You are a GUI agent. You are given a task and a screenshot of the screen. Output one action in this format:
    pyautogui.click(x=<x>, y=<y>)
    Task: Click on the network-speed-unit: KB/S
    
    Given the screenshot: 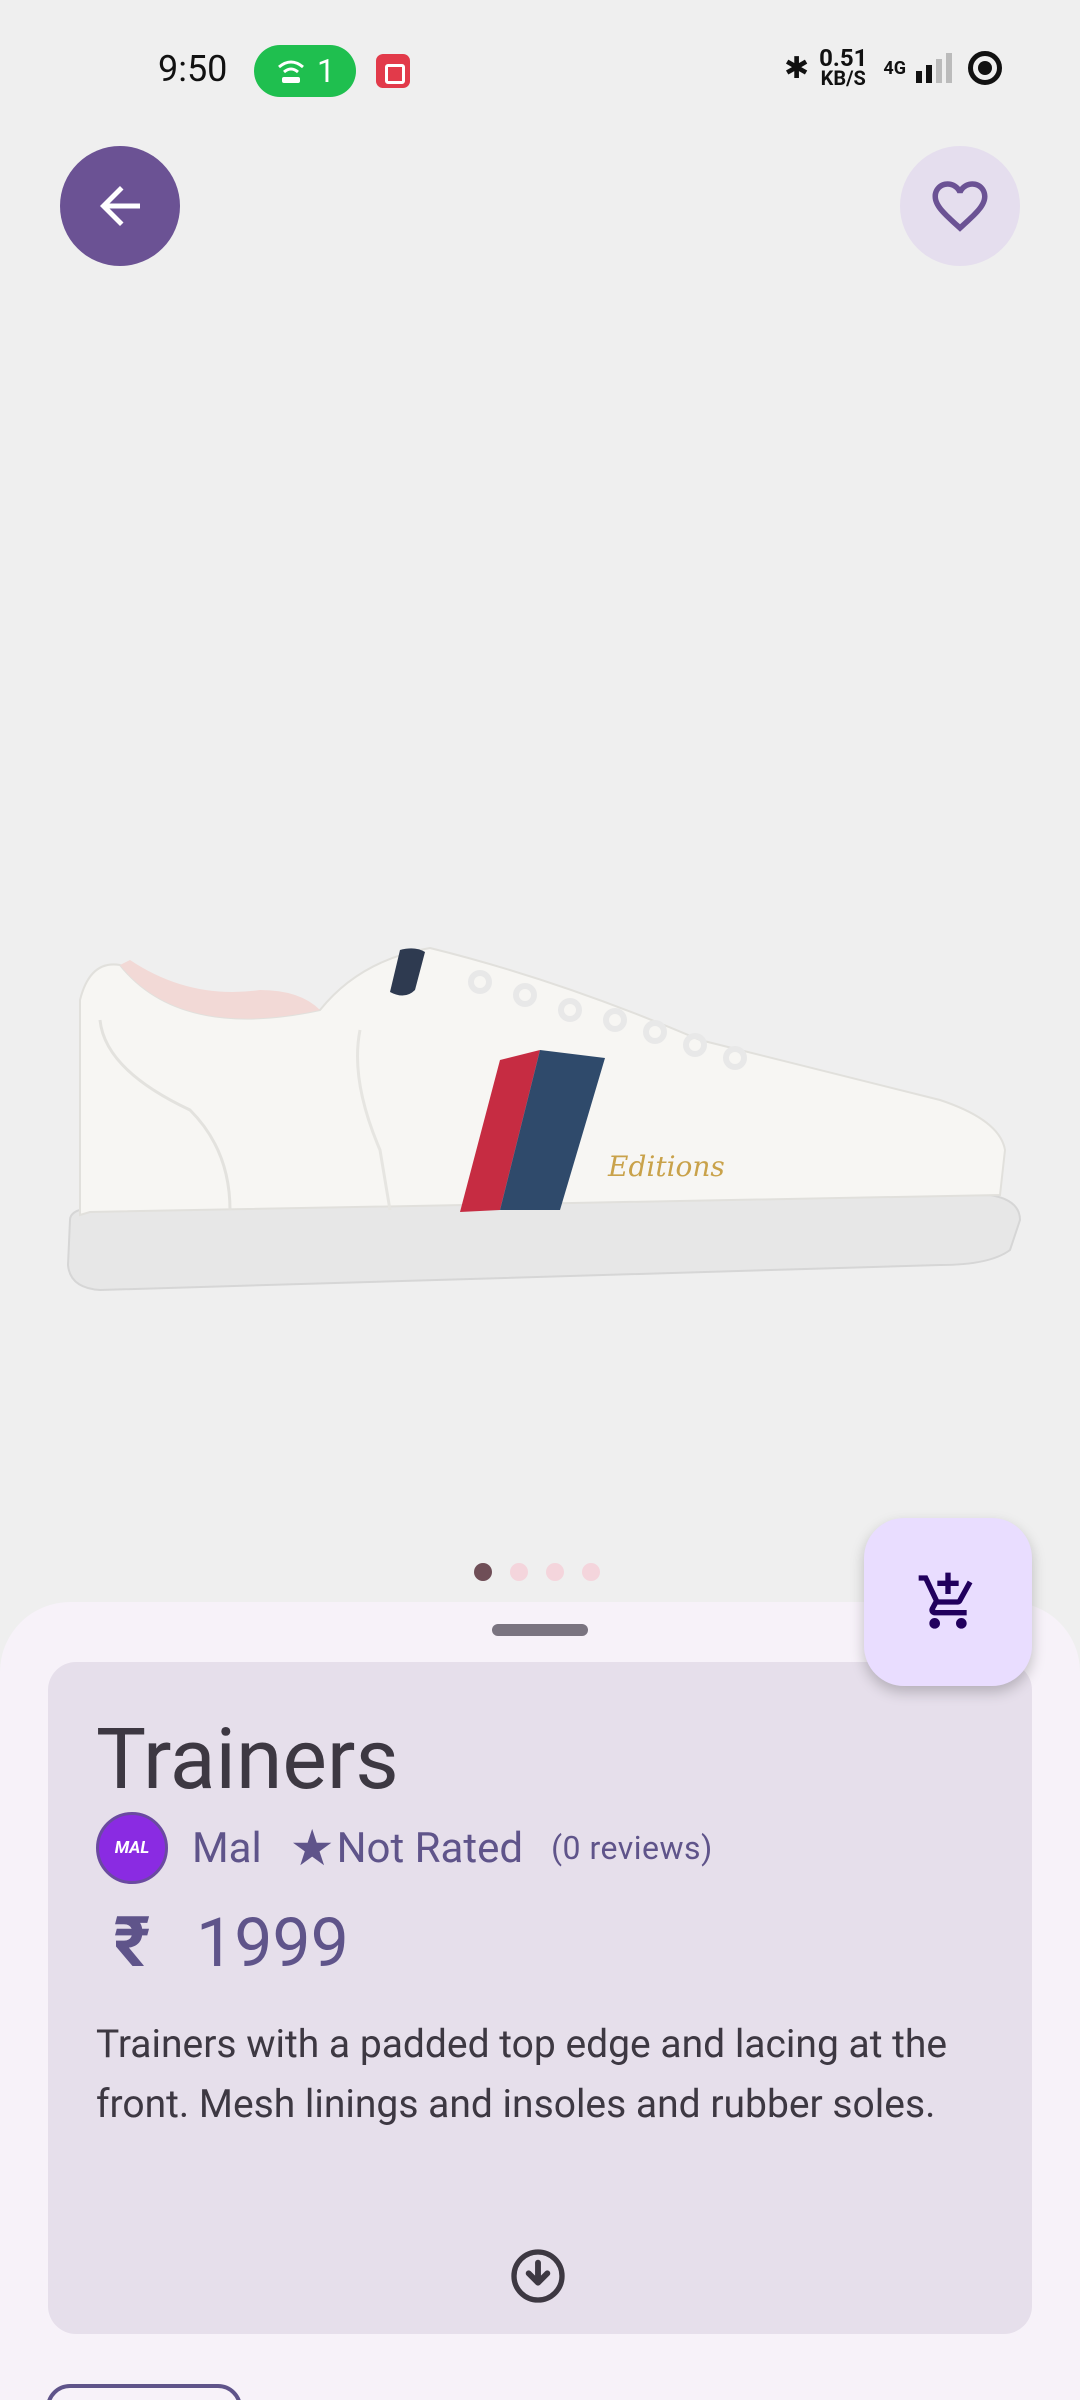 What is the action you would take?
    pyautogui.click(x=843, y=78)
    